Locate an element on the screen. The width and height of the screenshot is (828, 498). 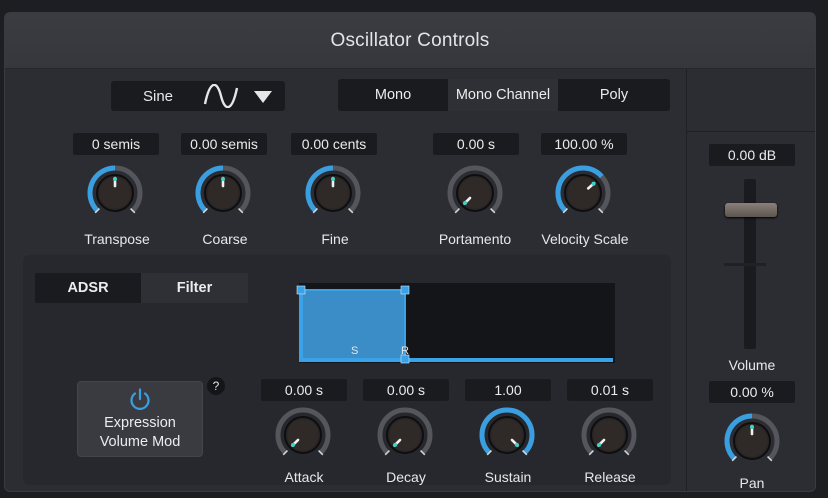
voice-mode-selector: Mono Mono Channel Poly is located at coordinates (504, 95).